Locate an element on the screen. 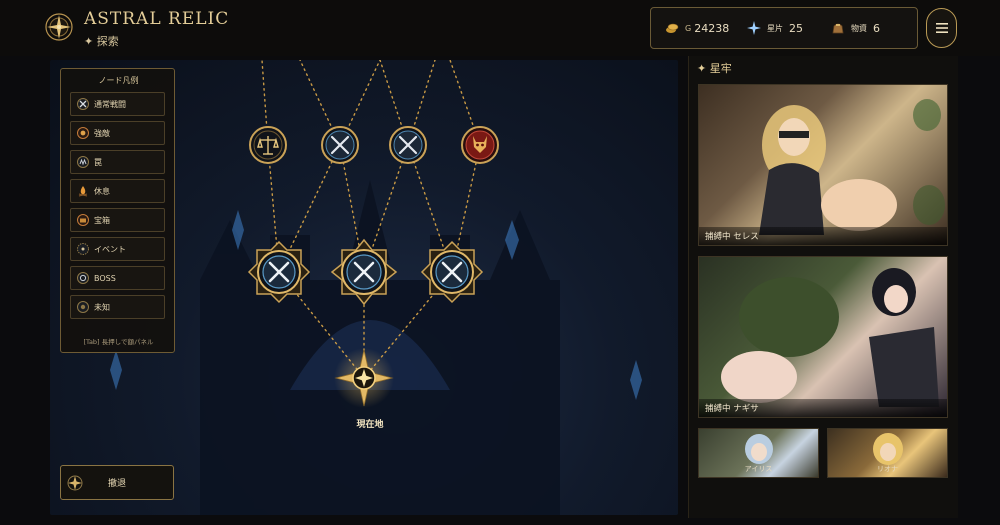 The width and height of the screenshot is (1000, 525). gold-prefix: G is located at coordinates (688, 28).